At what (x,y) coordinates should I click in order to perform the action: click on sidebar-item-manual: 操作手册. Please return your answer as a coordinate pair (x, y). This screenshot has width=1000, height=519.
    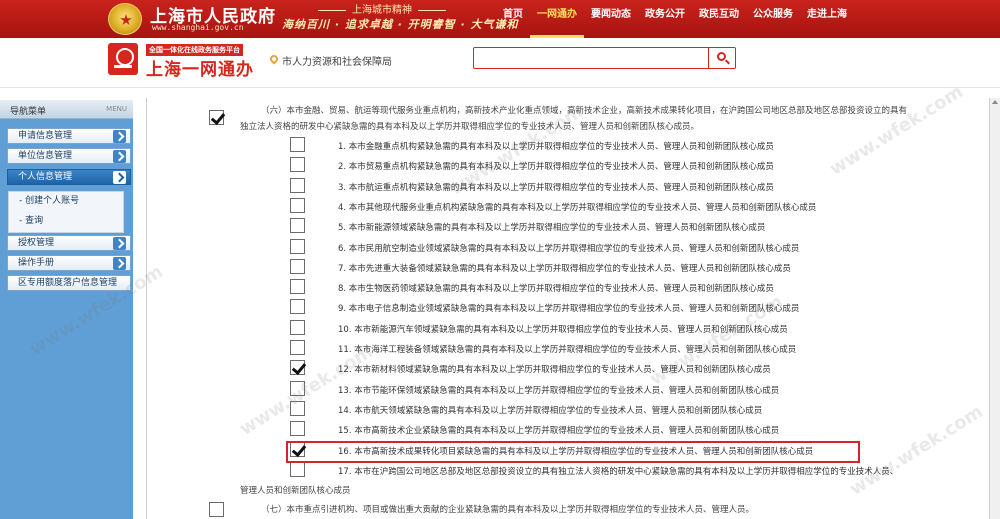
    Looking at the image, I should click on (69, 263).